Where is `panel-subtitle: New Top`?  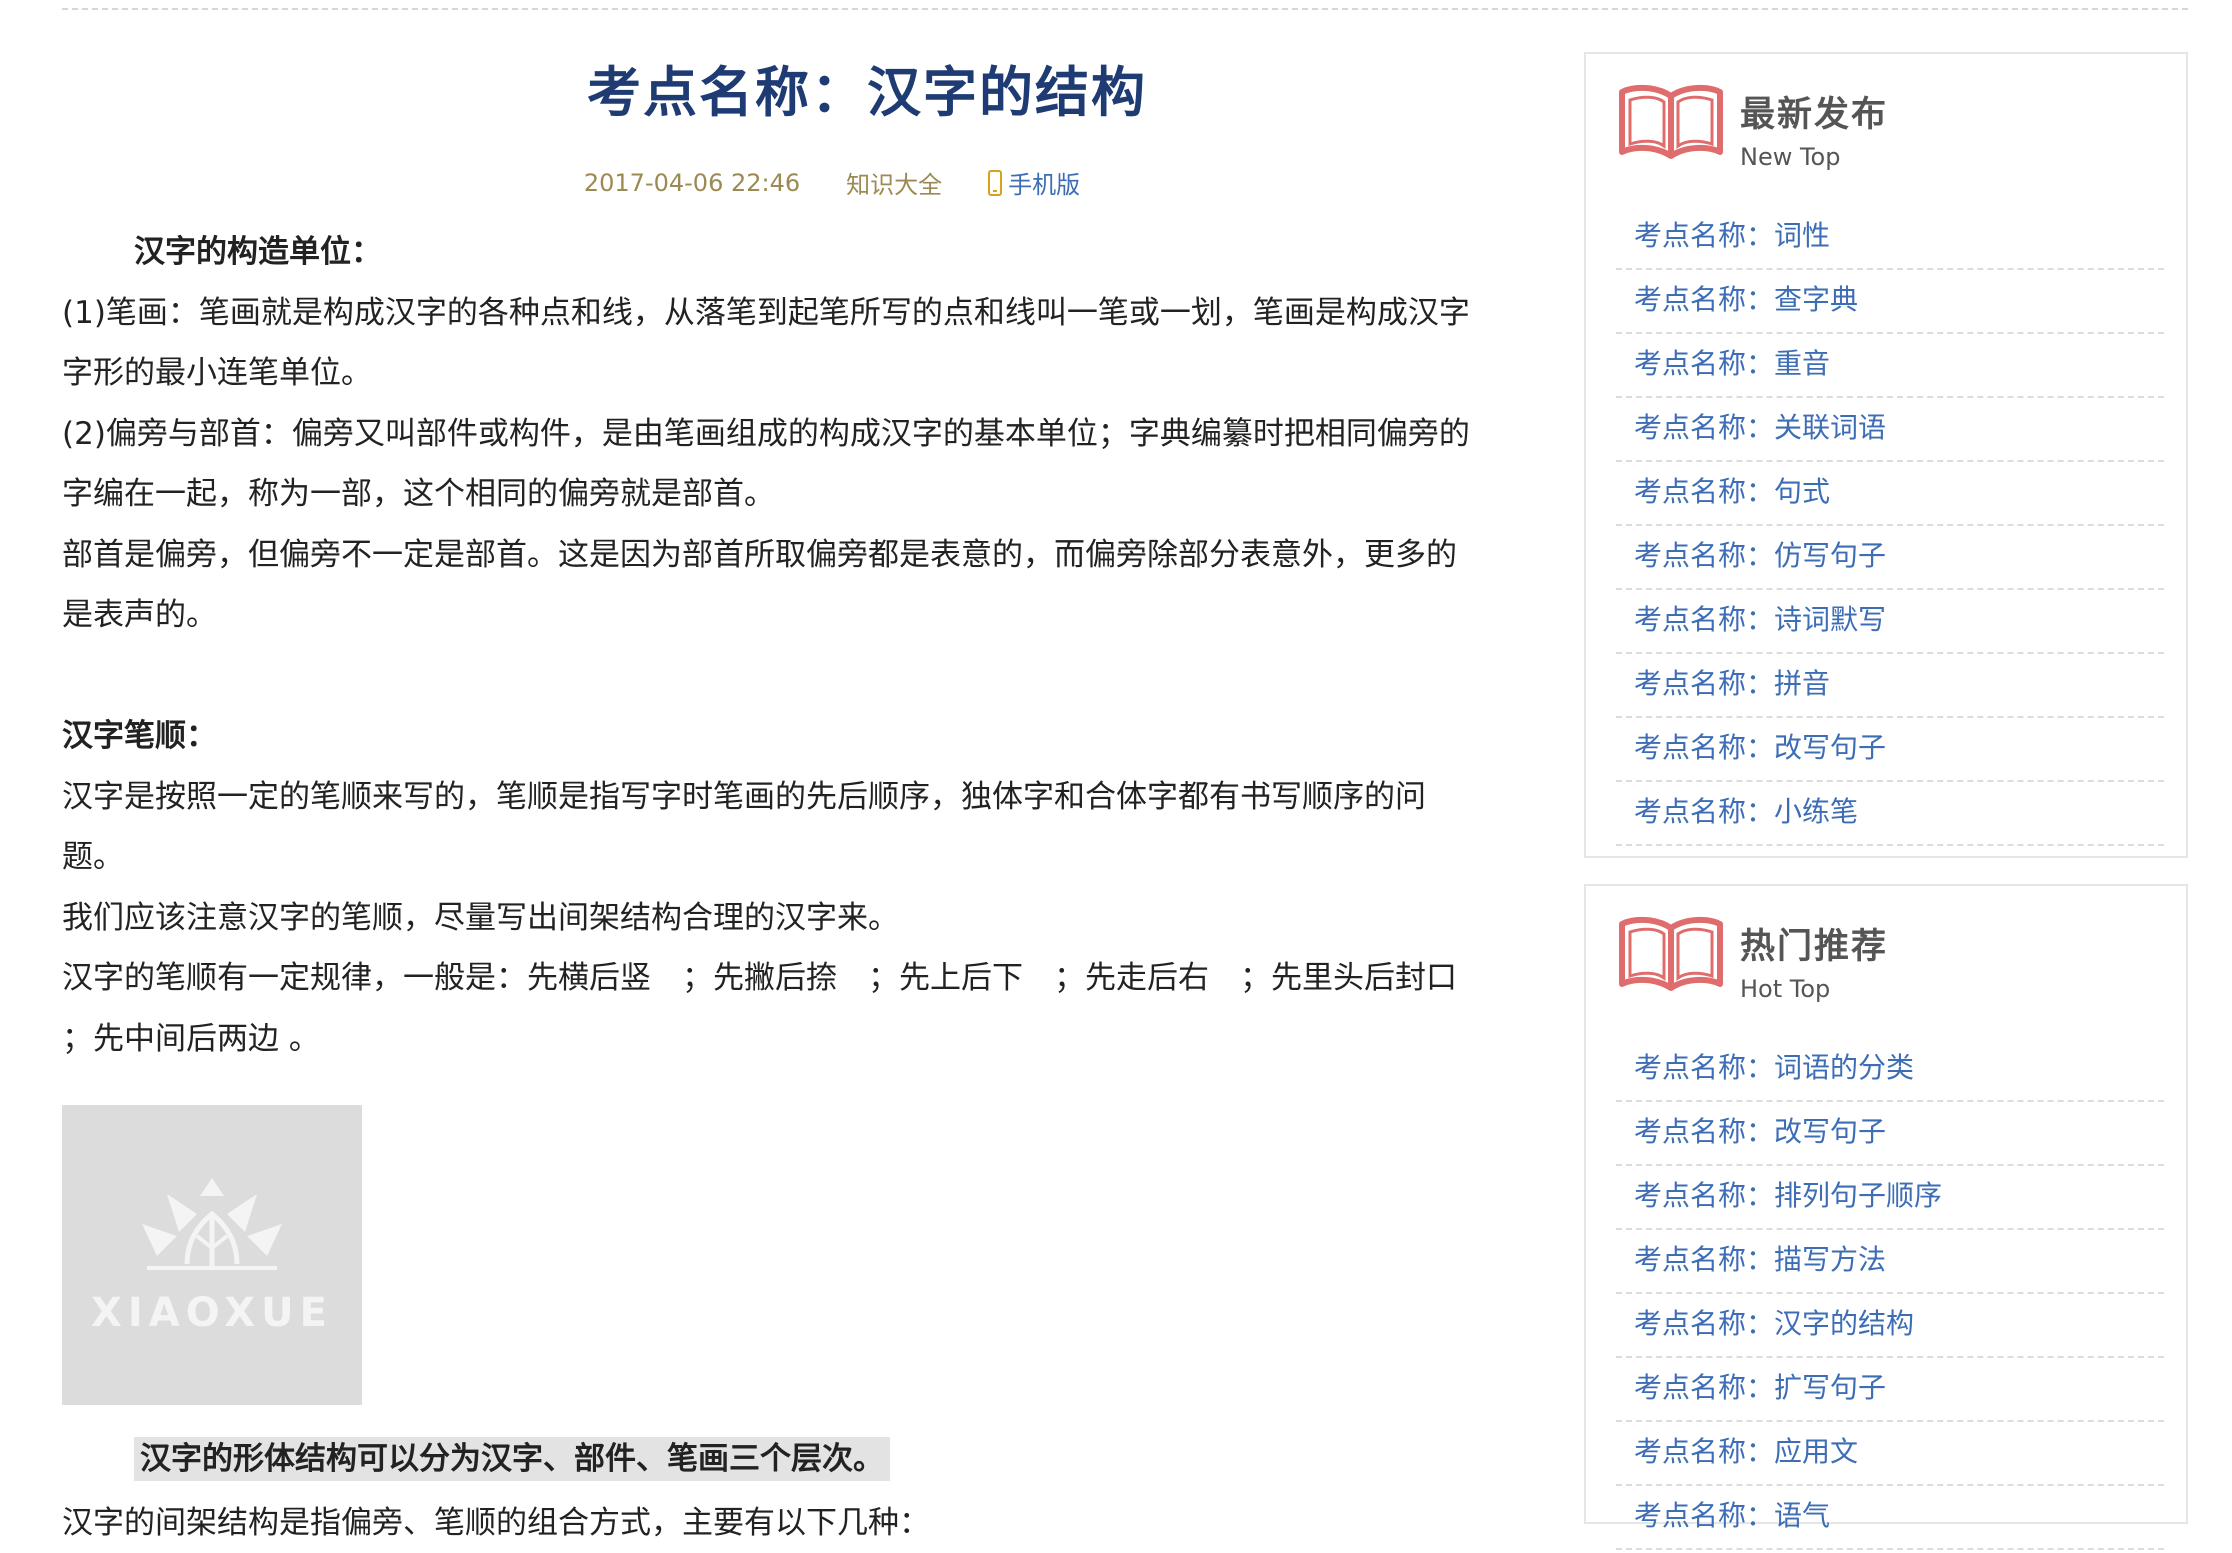
panel-subtitle: New Top is located at coordinates (1790, 157).